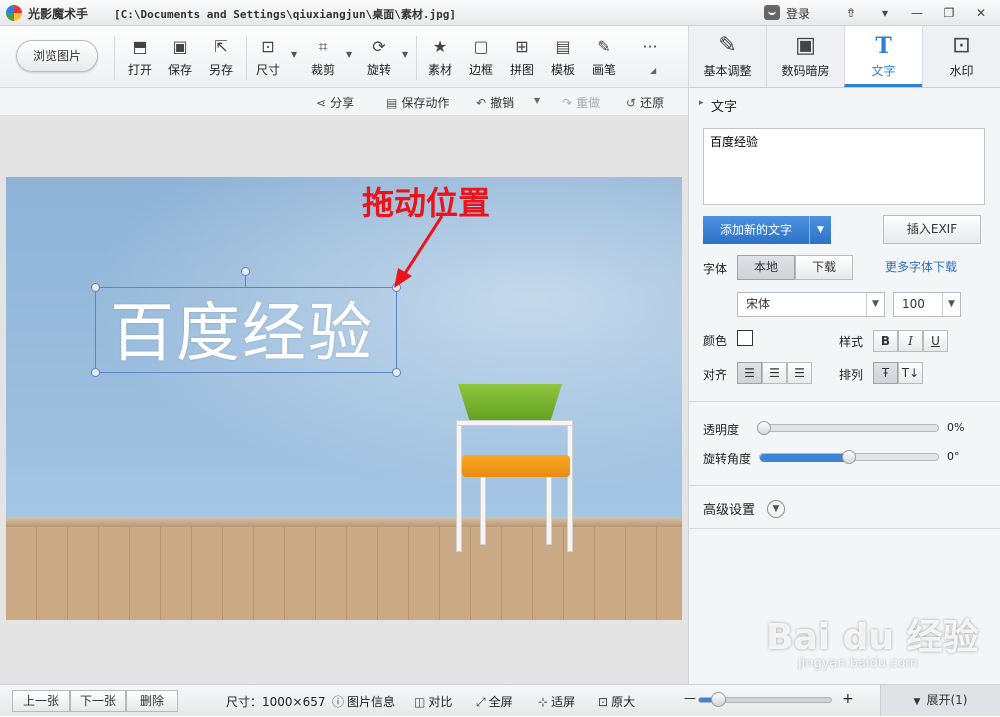  Describe the element at coordinates (849, 428) in the screenshot. I see `opacity-slider` at that location.